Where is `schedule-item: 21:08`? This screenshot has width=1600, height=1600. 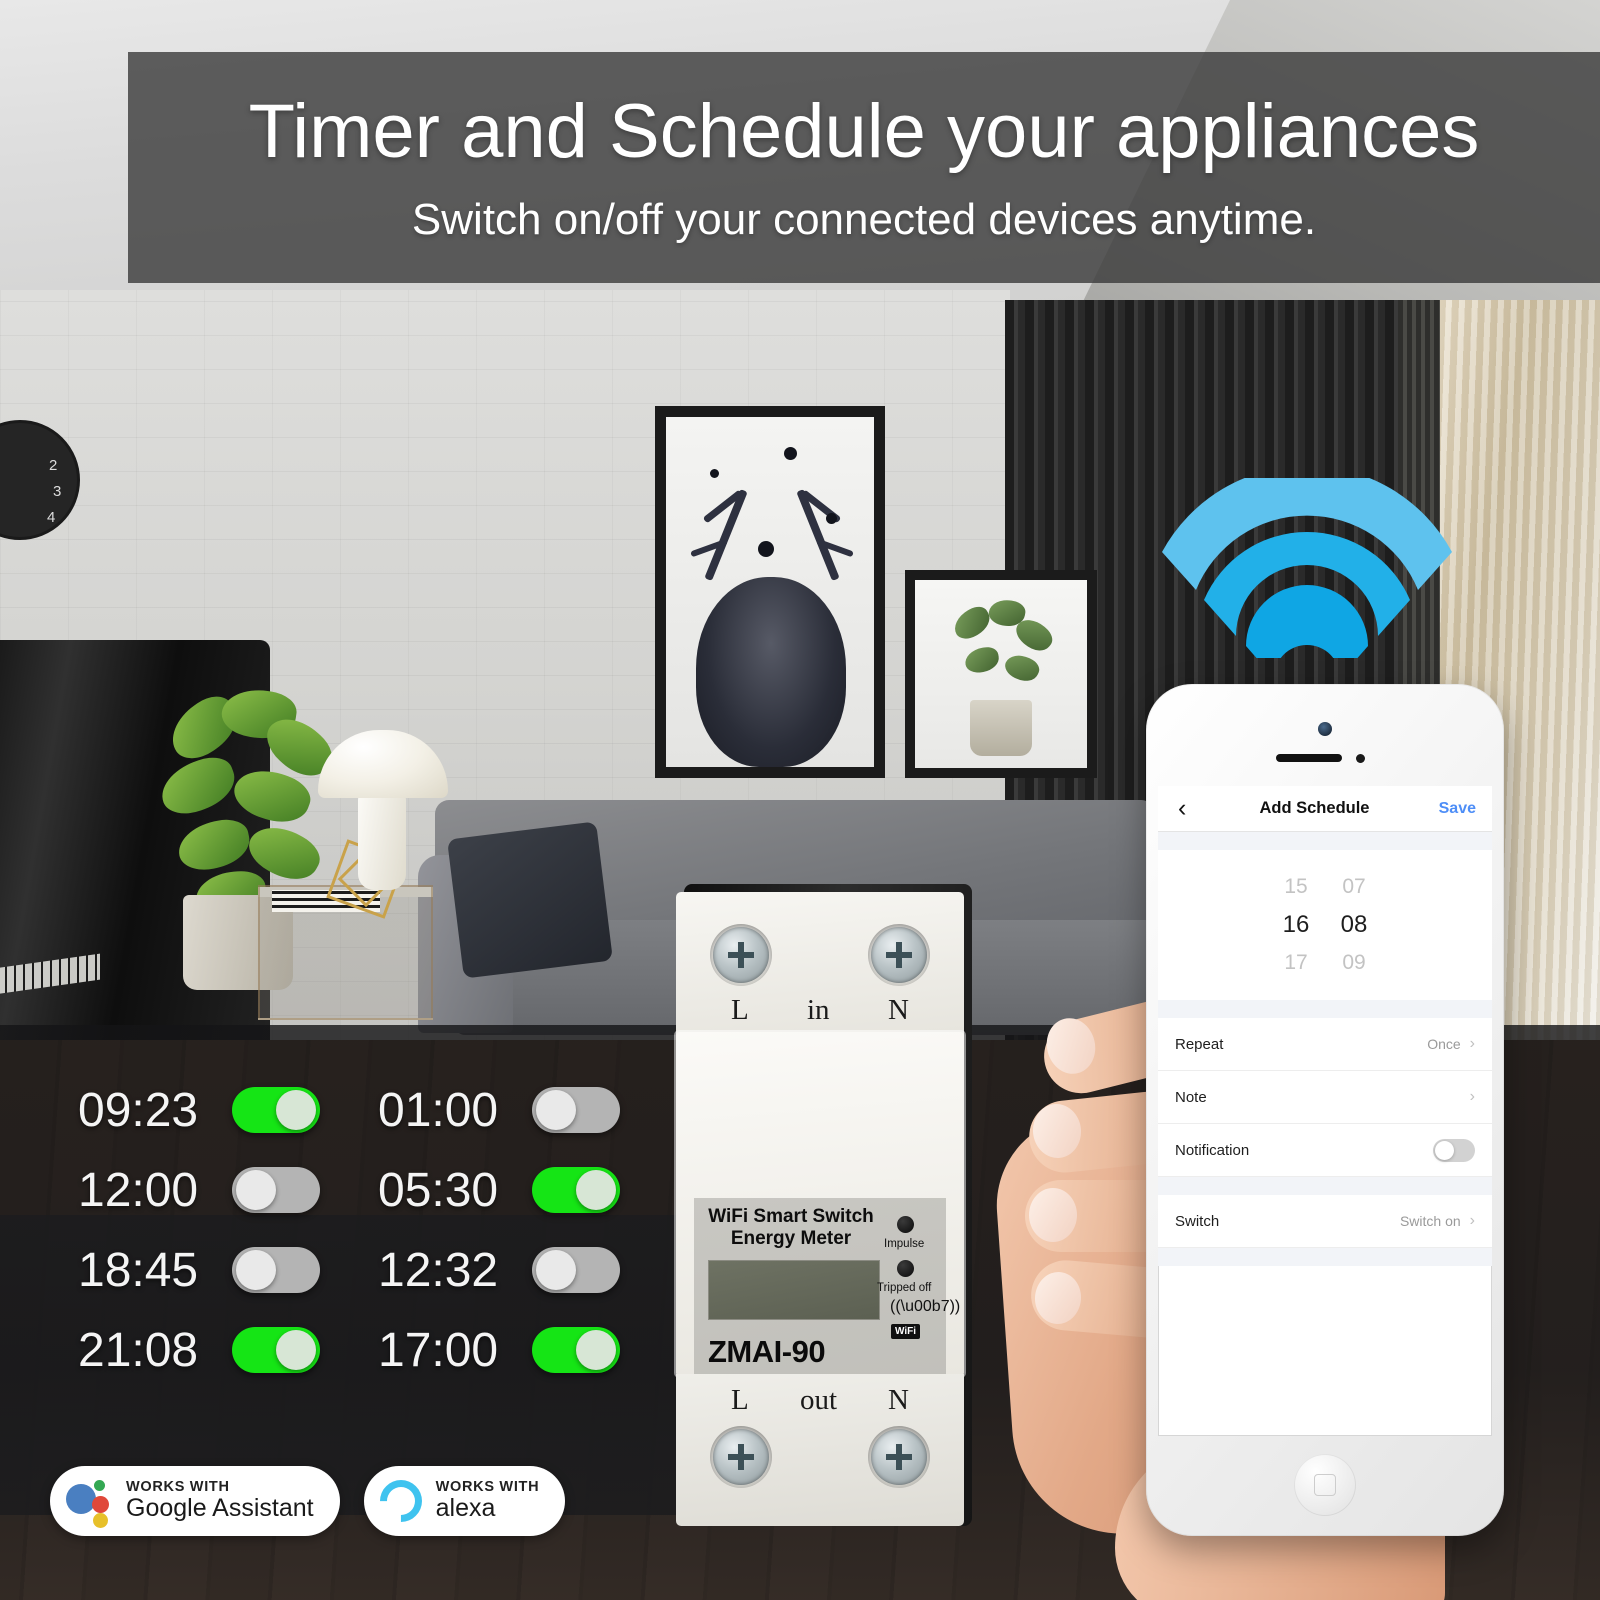
schedule-item: 21:08 is located at coordinates (228, 1350).